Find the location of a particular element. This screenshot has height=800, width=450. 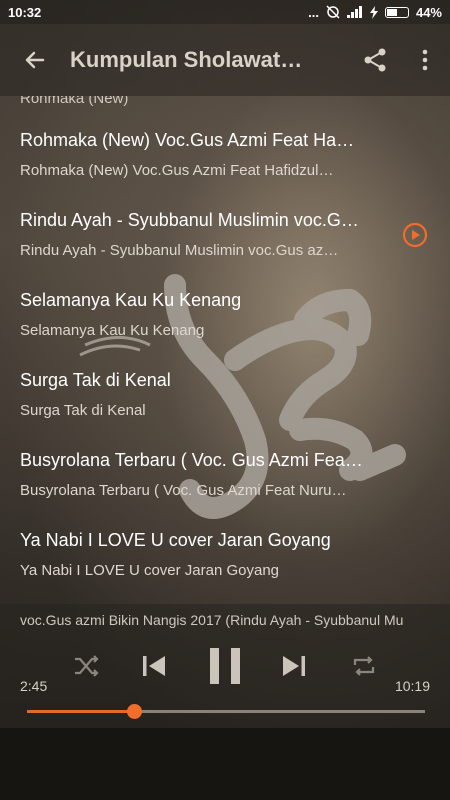

share-button is located at coordinates (375, 60).